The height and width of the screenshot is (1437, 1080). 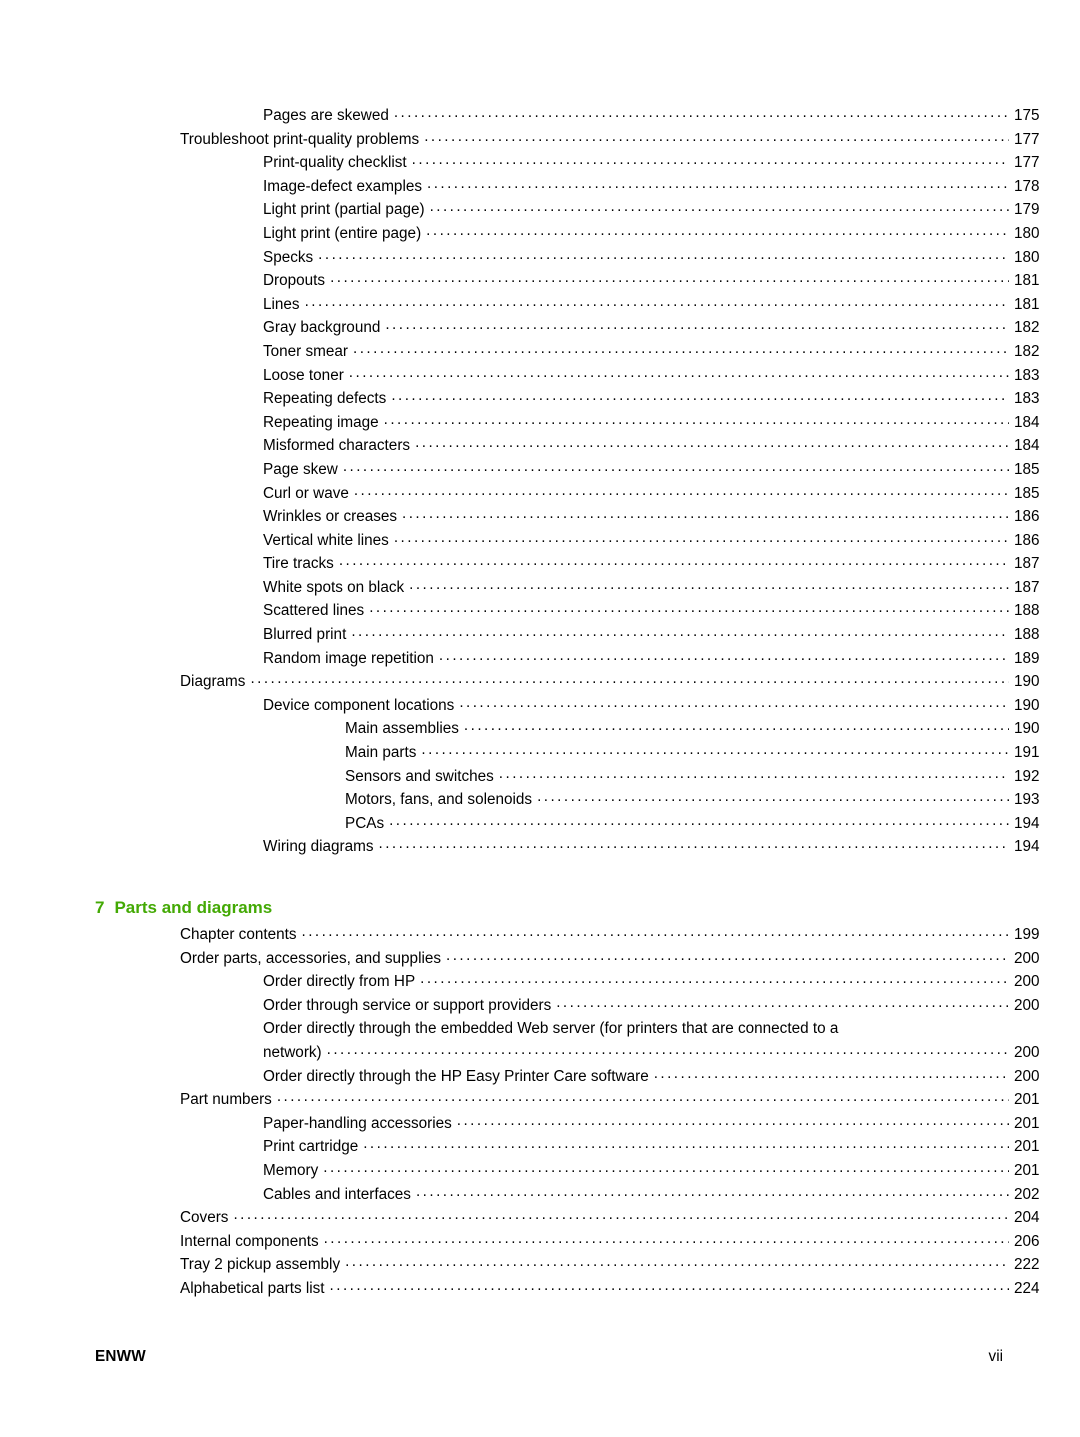 What do you see at coordinates (540, 1218) in the screenshot?
I see `toc-entry: Covers 204` at bounding box center [540, 1218].